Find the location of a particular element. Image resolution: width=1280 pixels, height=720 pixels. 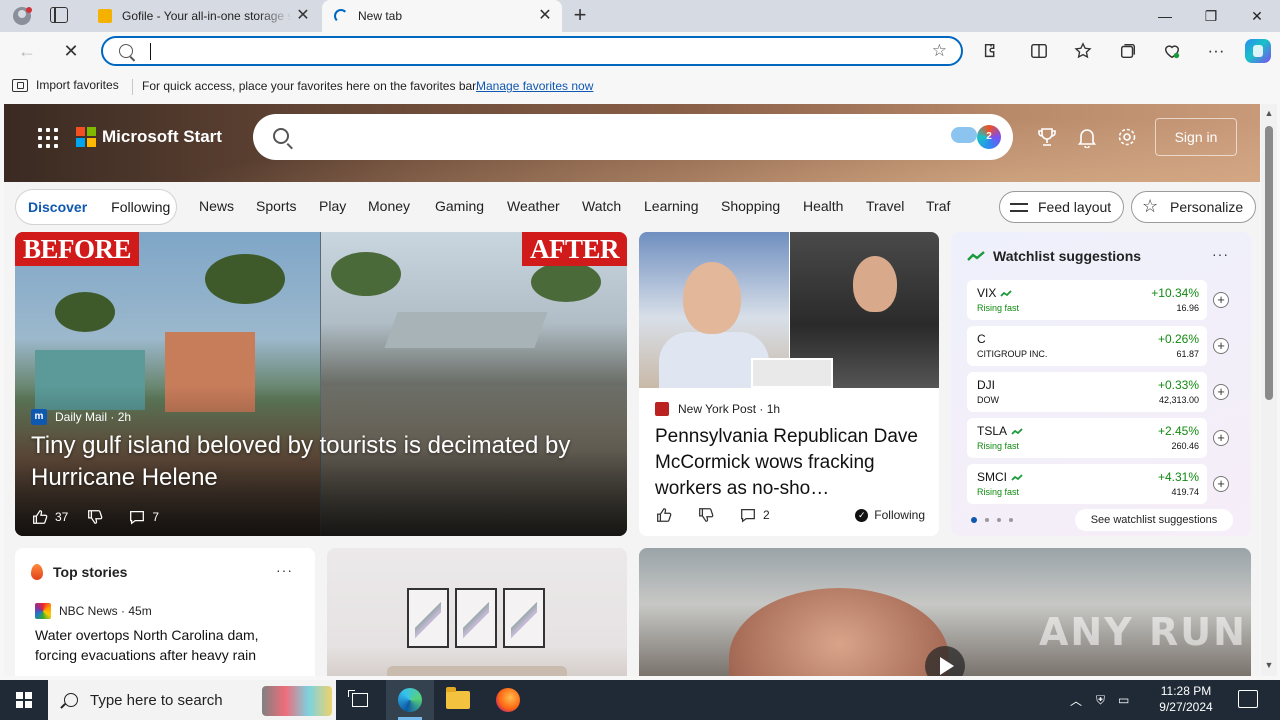

category-travel: Travel is located at coordinates (885, 206).